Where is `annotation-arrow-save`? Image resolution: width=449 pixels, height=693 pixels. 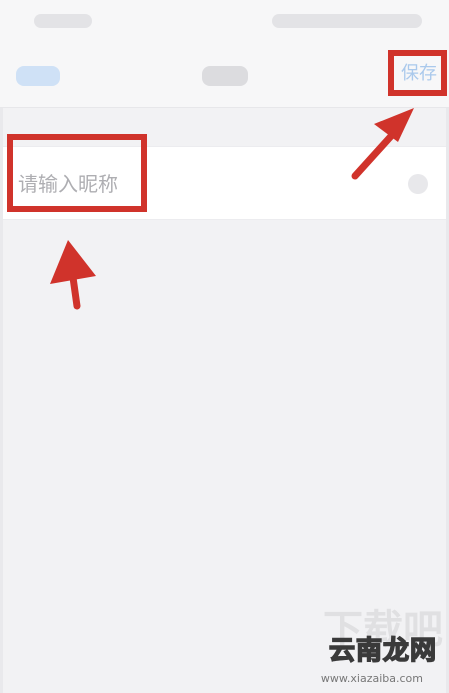
annotation-arrow-save is located at coordinates (382, 144).